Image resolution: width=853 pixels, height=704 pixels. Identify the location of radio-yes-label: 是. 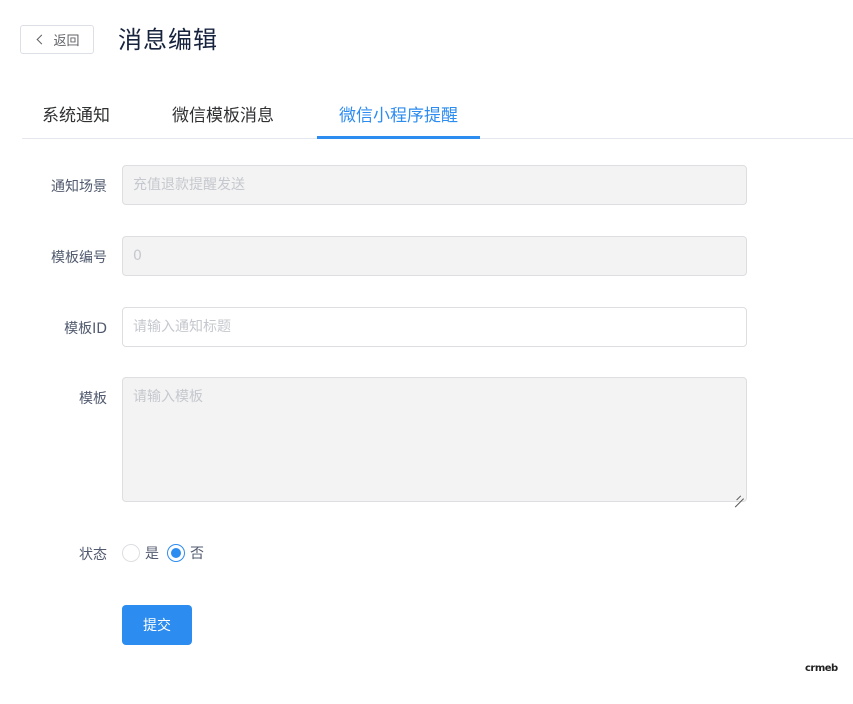
(152, 554).